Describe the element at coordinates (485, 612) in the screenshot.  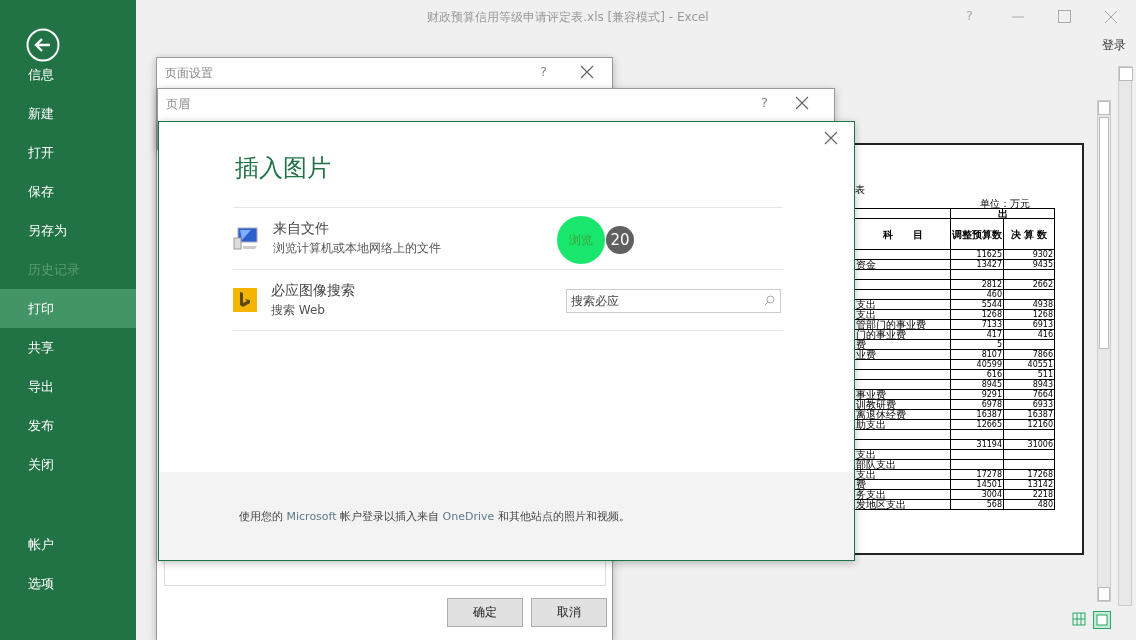
I see `ok-button: 确定` at that location.